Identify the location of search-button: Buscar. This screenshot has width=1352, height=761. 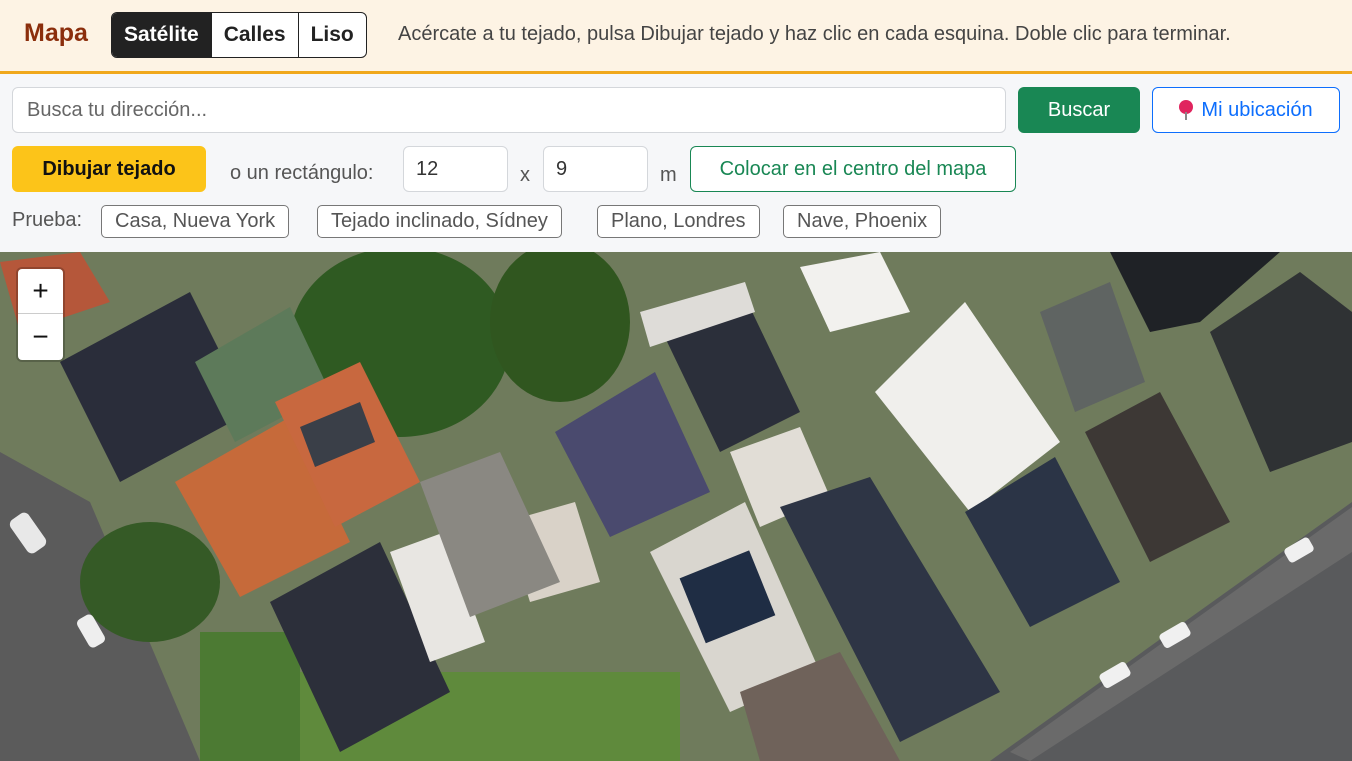
(1079, 110).